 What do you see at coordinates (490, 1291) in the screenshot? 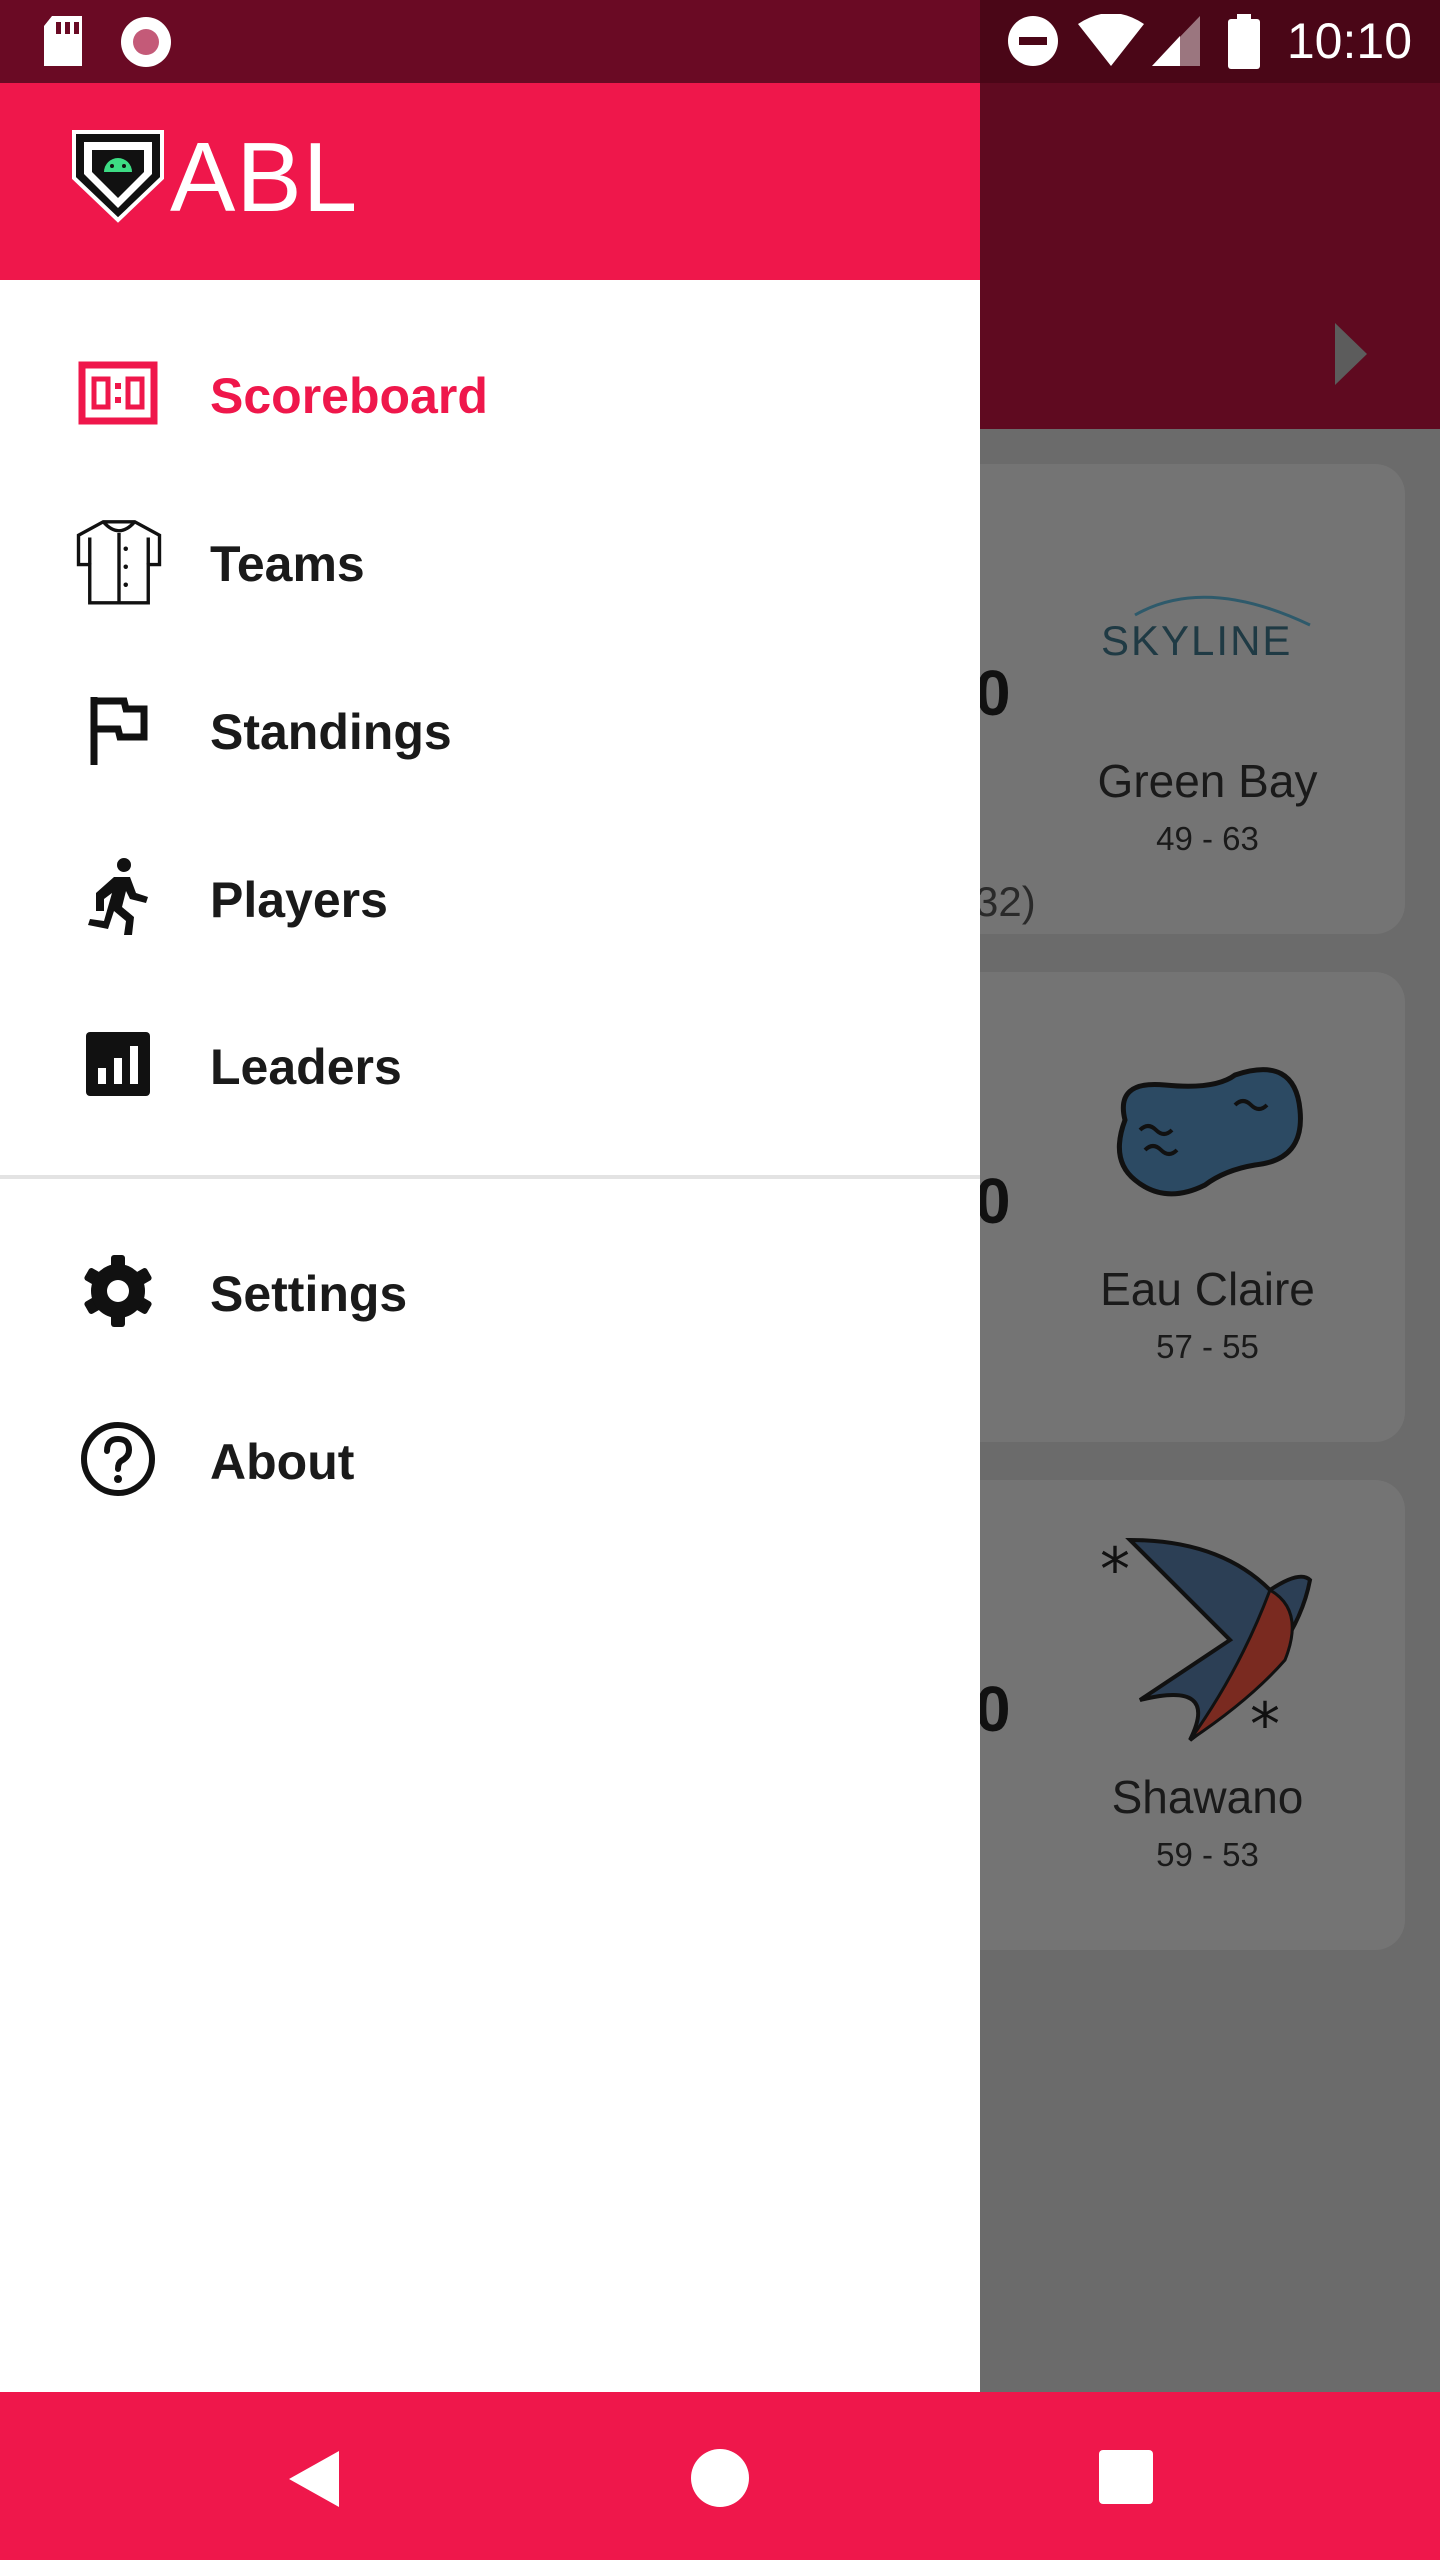
I see `nav-item-settings: Settings` at bounding box center [490, 1291].